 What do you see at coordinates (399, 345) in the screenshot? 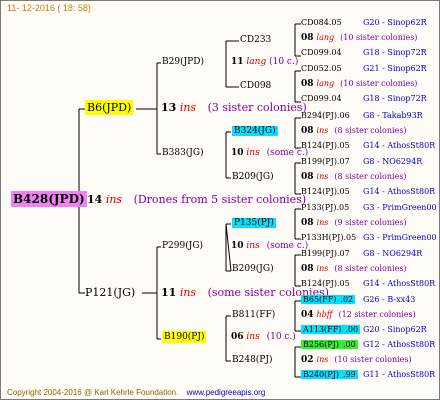
I see `gen4-sire-link: G12 - AthosSt80R` at bounding box center [399, 345].